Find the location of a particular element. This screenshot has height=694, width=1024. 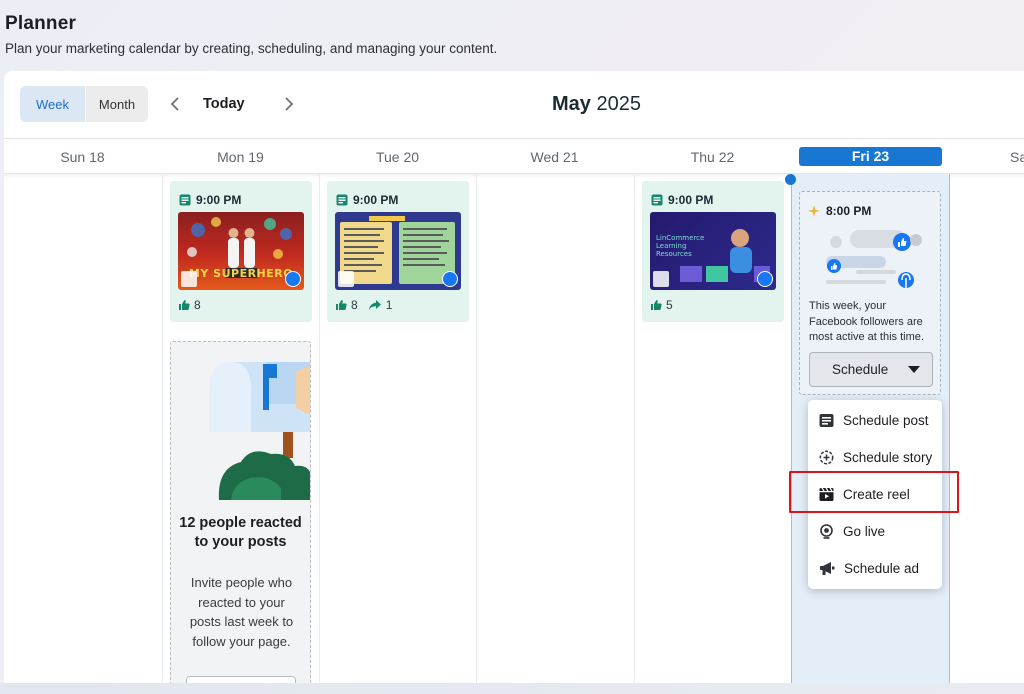

invite-button is located at coordinates (241, 679).